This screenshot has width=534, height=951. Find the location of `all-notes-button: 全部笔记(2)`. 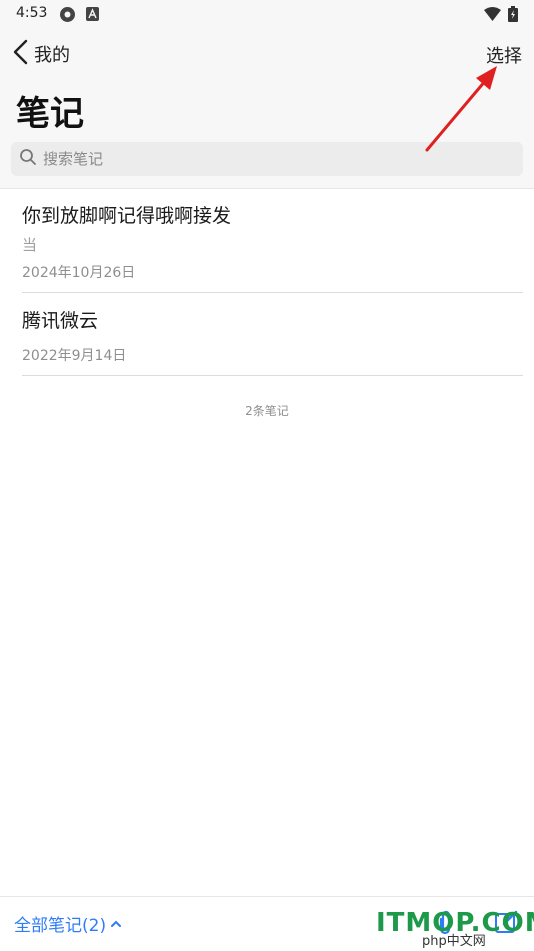

all-notes-button: 全部笔记(2) is located at coordinates (68, 923).